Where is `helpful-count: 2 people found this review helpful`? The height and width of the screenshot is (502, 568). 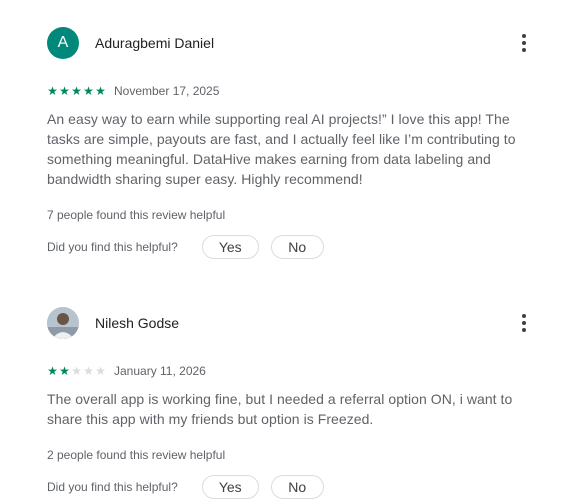
helpful-count: 2 people found this review helpful is located at coordinates (136, 455).